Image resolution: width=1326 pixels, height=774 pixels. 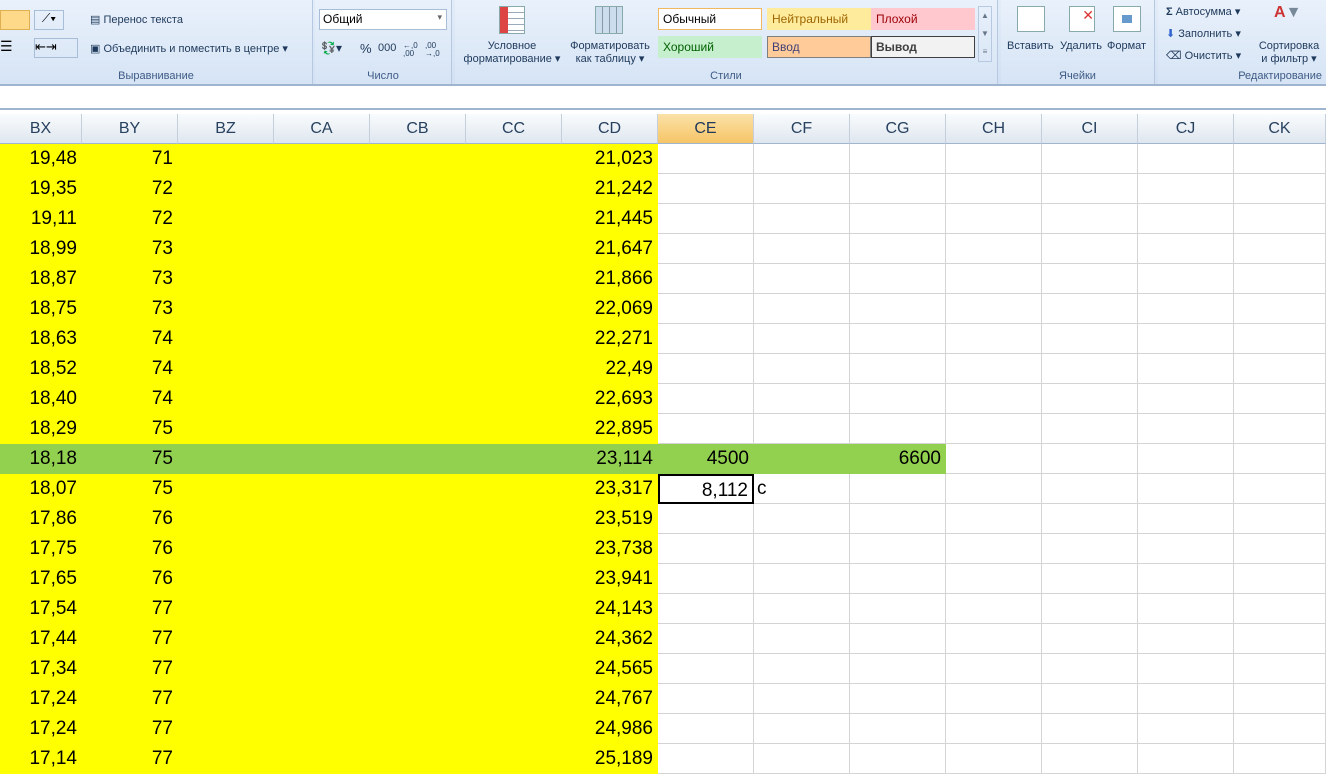 What do you see at coordinates (130, 369) in the screenshot?
I see `cell-by-row-7: 74` at bounding box center [130, 369].